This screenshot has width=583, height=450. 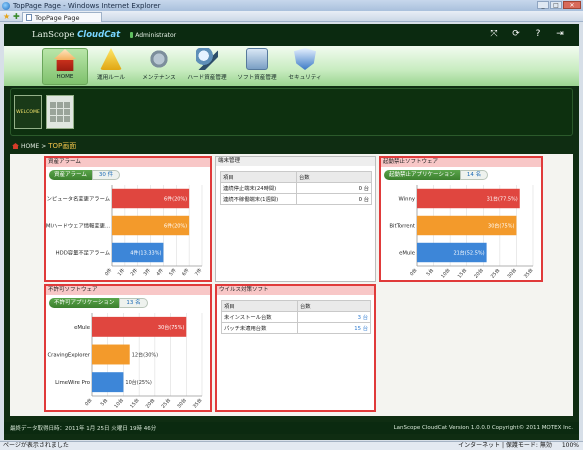 What do you see at coordinates (258, 199) in the screenshot?
I see `row-item: 連続不稼働端末(1週間)` at bounding box center [258, 199].